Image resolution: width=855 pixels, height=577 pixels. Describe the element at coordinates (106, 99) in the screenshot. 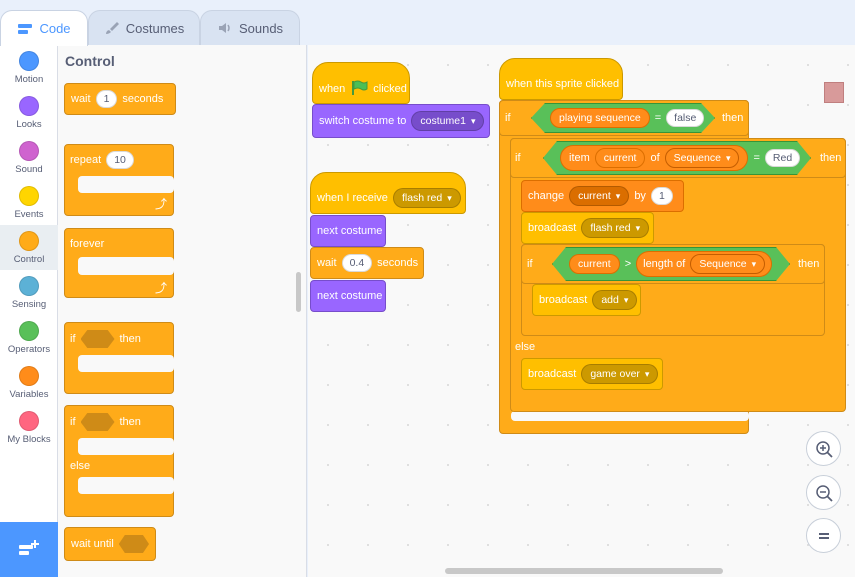

I see `wait-seconds-input: 1` at that location.